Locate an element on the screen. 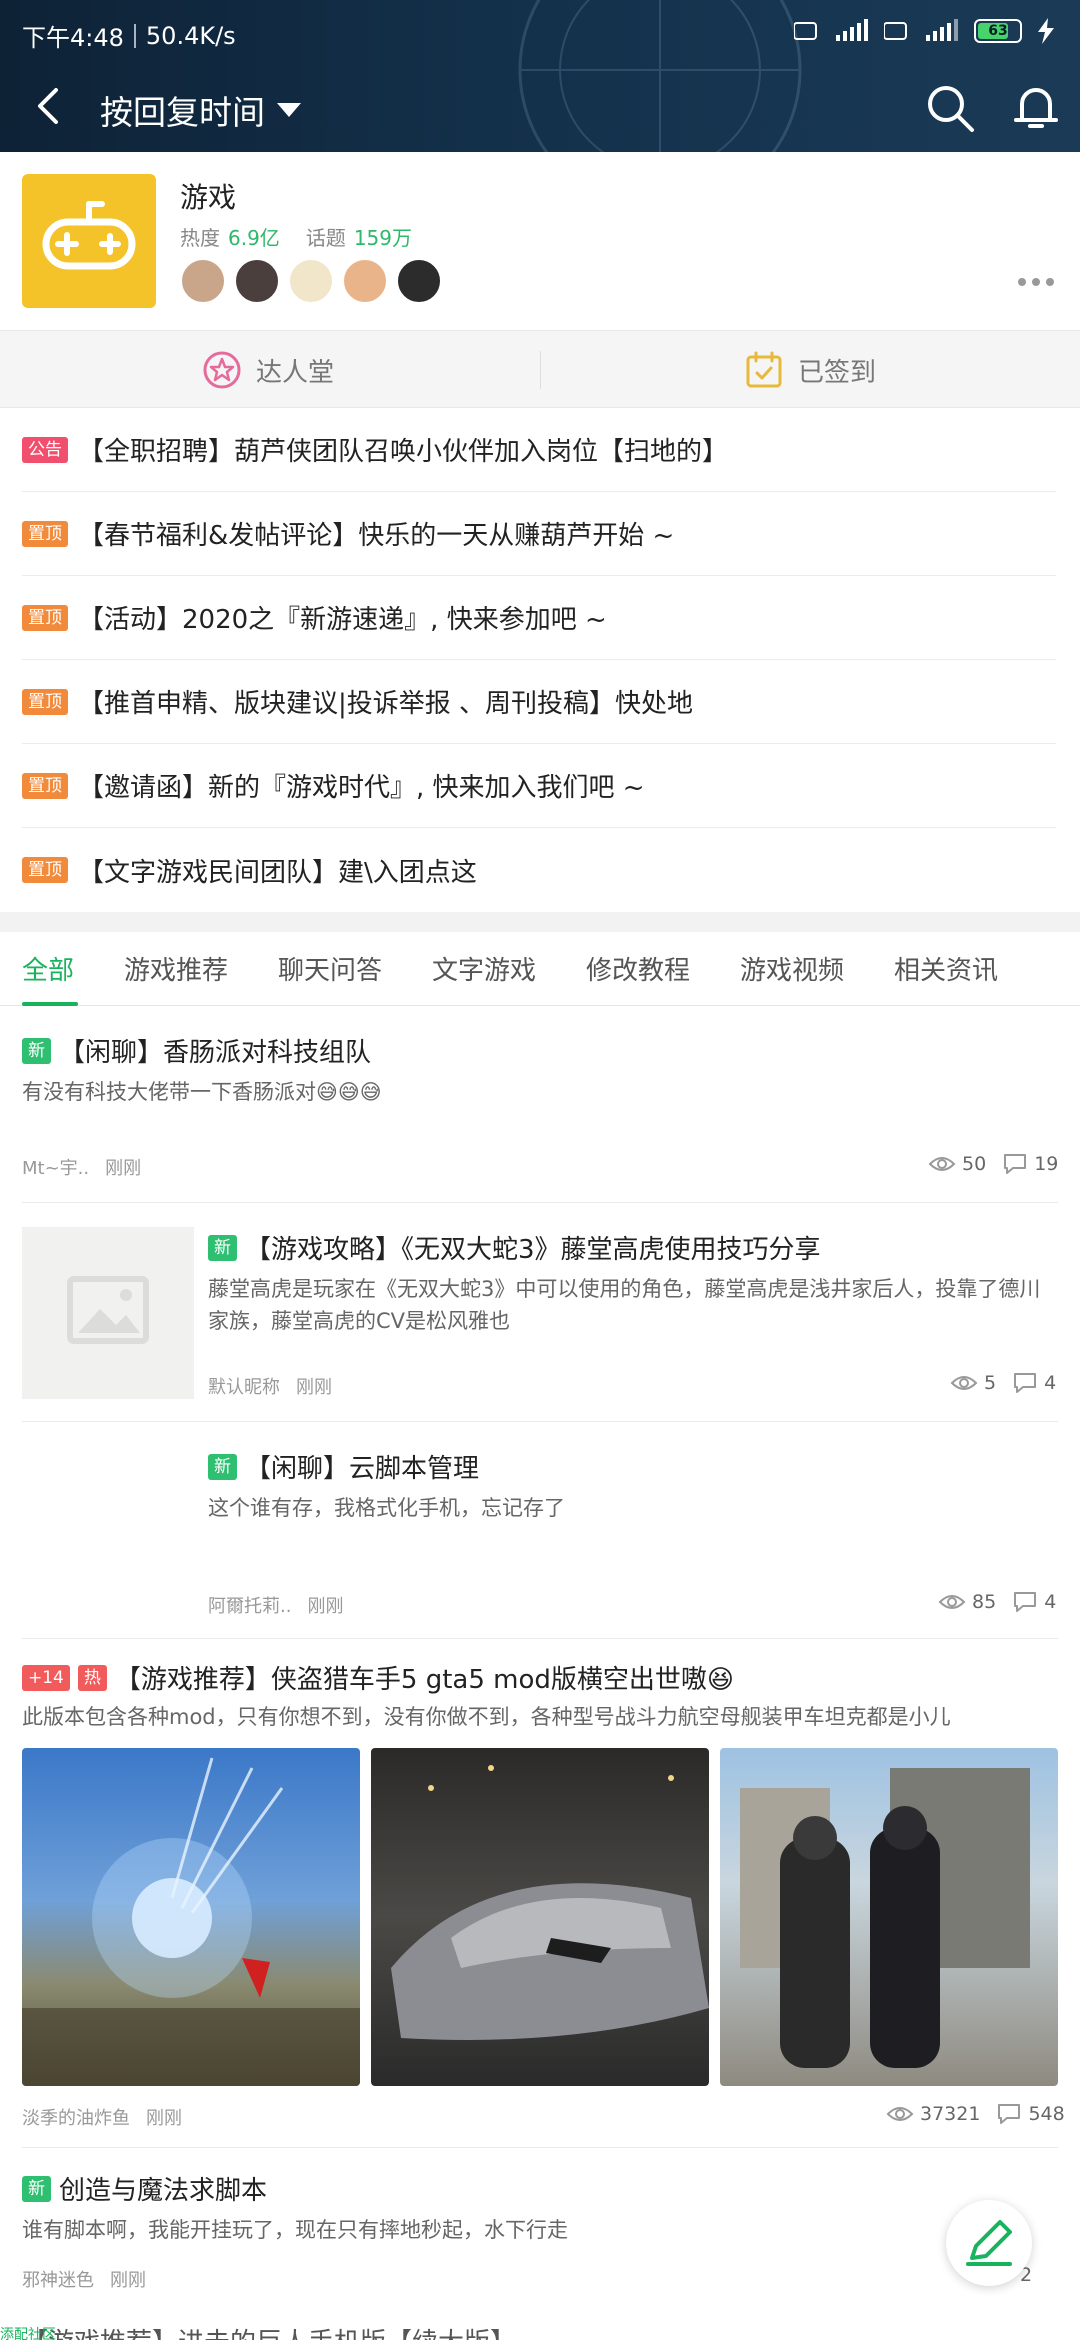 This screenshot has height=2340, width=1080. moderator-avatars is located at coordinates (311, 281).